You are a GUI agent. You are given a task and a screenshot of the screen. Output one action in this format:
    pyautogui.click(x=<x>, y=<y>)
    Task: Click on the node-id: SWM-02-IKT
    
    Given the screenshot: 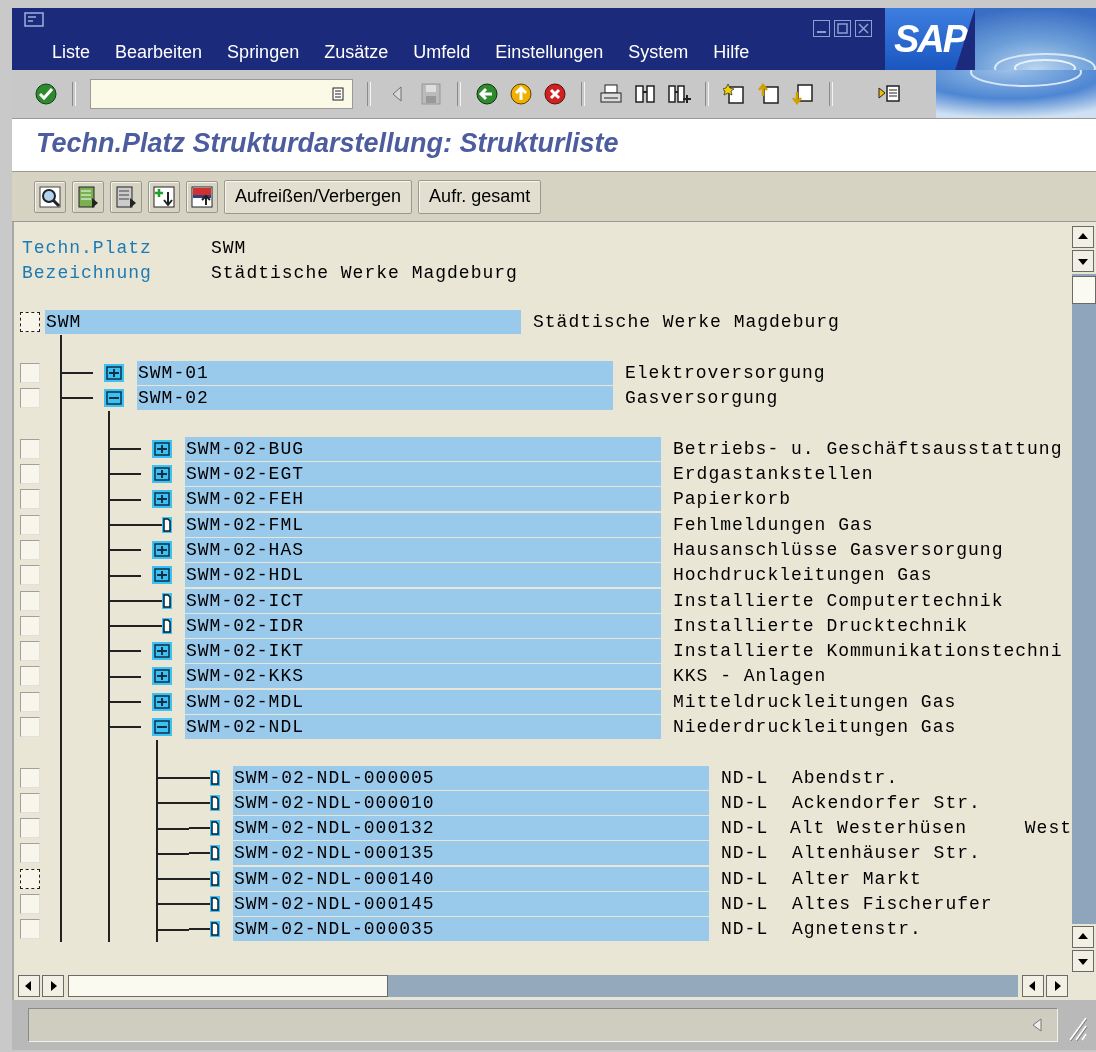 What is the action you would take?
    pyautogui.click(x=423, y=651)
    